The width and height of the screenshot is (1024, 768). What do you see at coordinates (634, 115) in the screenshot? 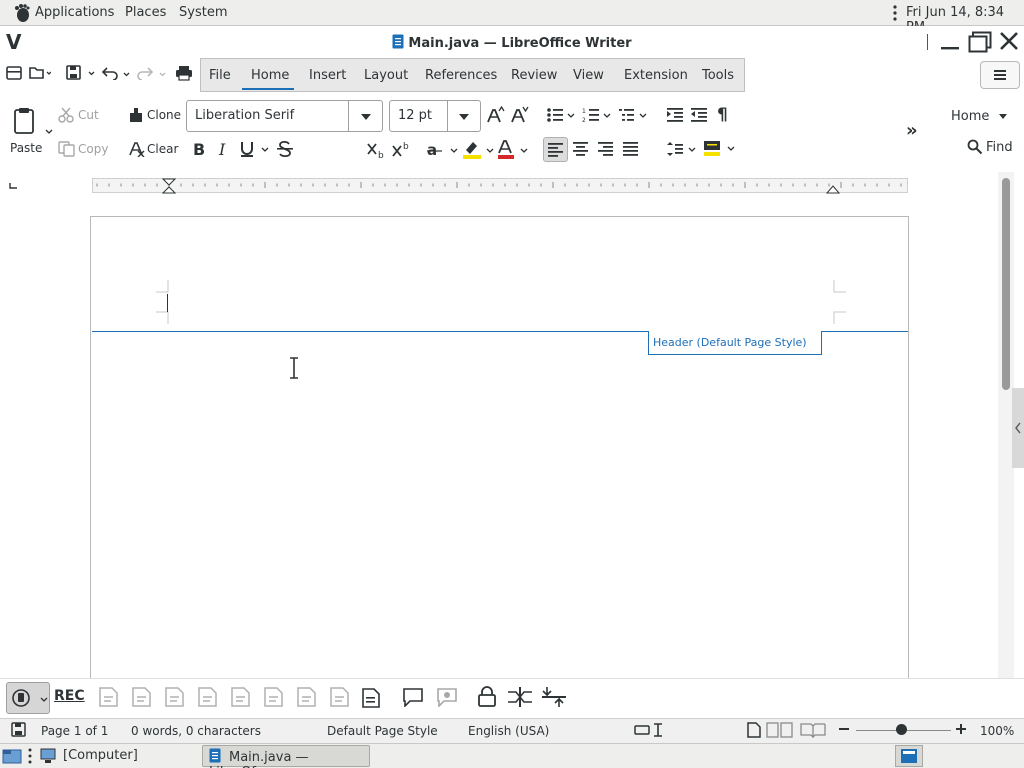
I see `outline-list-icon` at bounding box center [634, 115].